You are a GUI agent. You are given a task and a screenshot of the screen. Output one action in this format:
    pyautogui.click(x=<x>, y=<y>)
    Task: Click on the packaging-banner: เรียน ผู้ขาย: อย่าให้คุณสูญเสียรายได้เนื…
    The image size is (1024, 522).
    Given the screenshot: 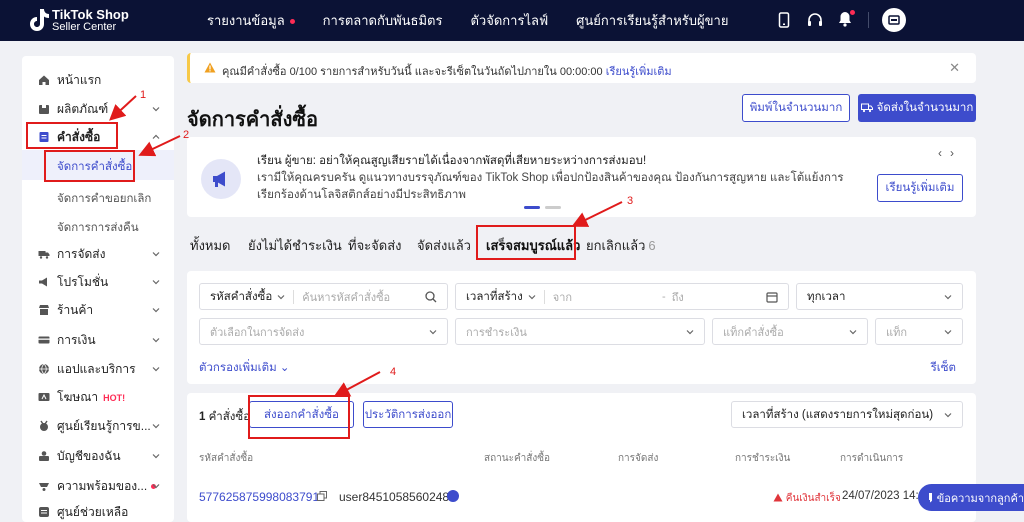 What is the action you would take?
    pyautogui.click(x=581, y=177)
    